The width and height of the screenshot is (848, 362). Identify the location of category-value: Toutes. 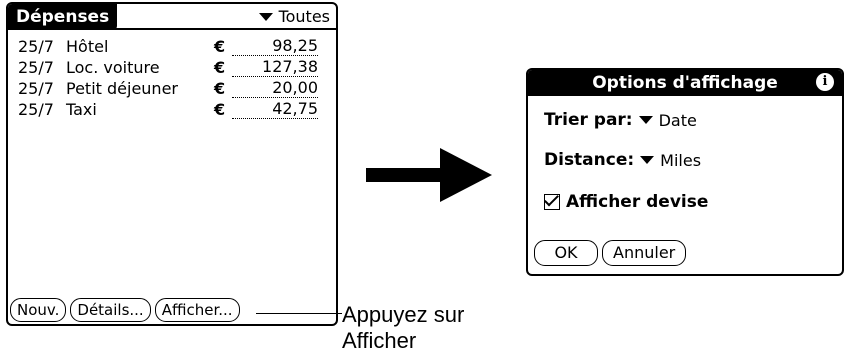
(304, 16).